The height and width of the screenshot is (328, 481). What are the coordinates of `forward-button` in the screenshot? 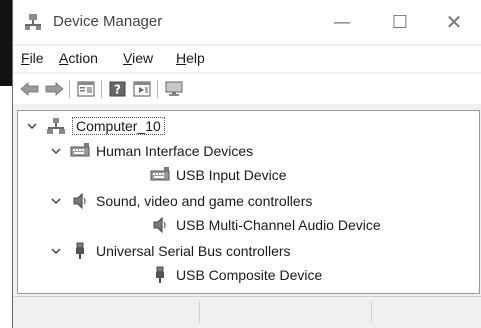 It's located at (54, 89).